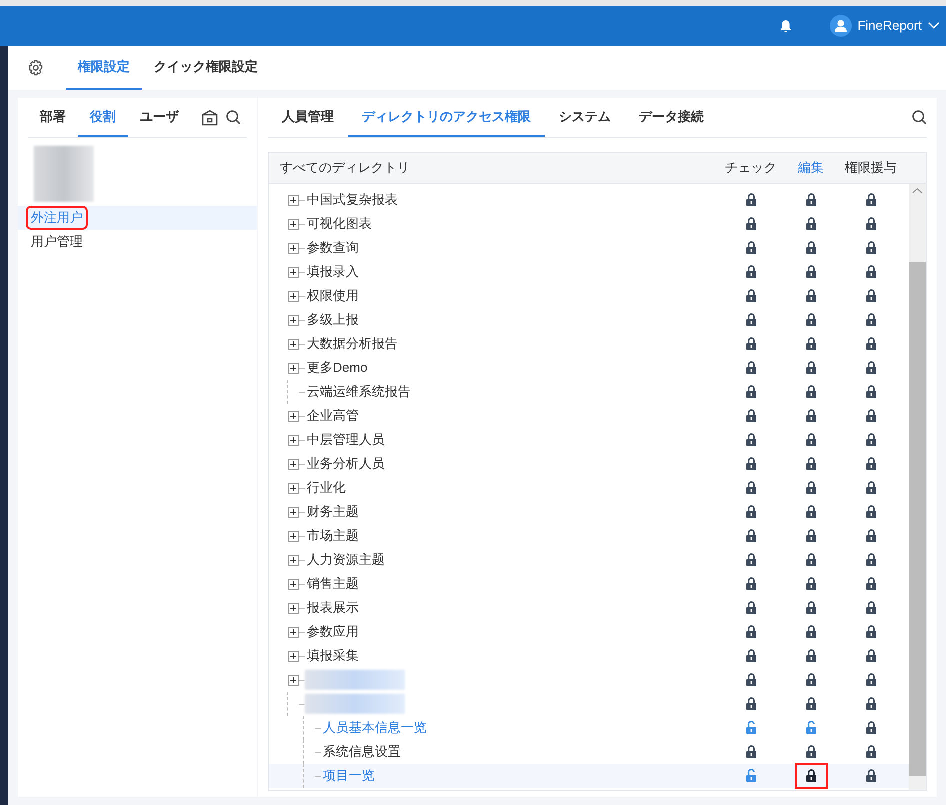 The height and width of the screenshot is (805, 946). What do you see at coordinates (308, 117) in the screenshot?
I see `tab: 人員管理` at bounding box center [308, 117].